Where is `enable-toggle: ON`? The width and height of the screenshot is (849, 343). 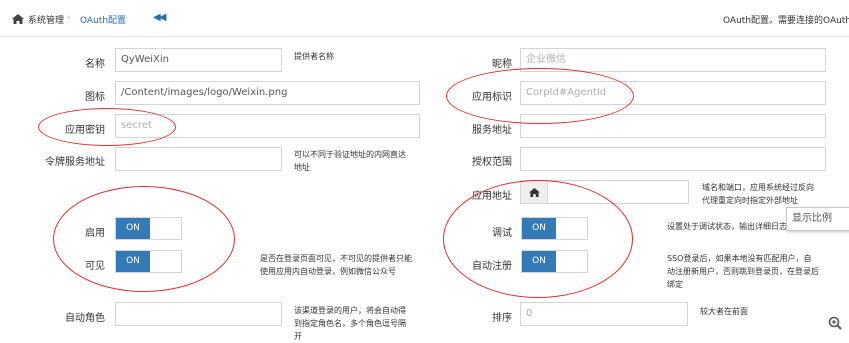
enable-toggle: ON is located at coordinates (148, 228).